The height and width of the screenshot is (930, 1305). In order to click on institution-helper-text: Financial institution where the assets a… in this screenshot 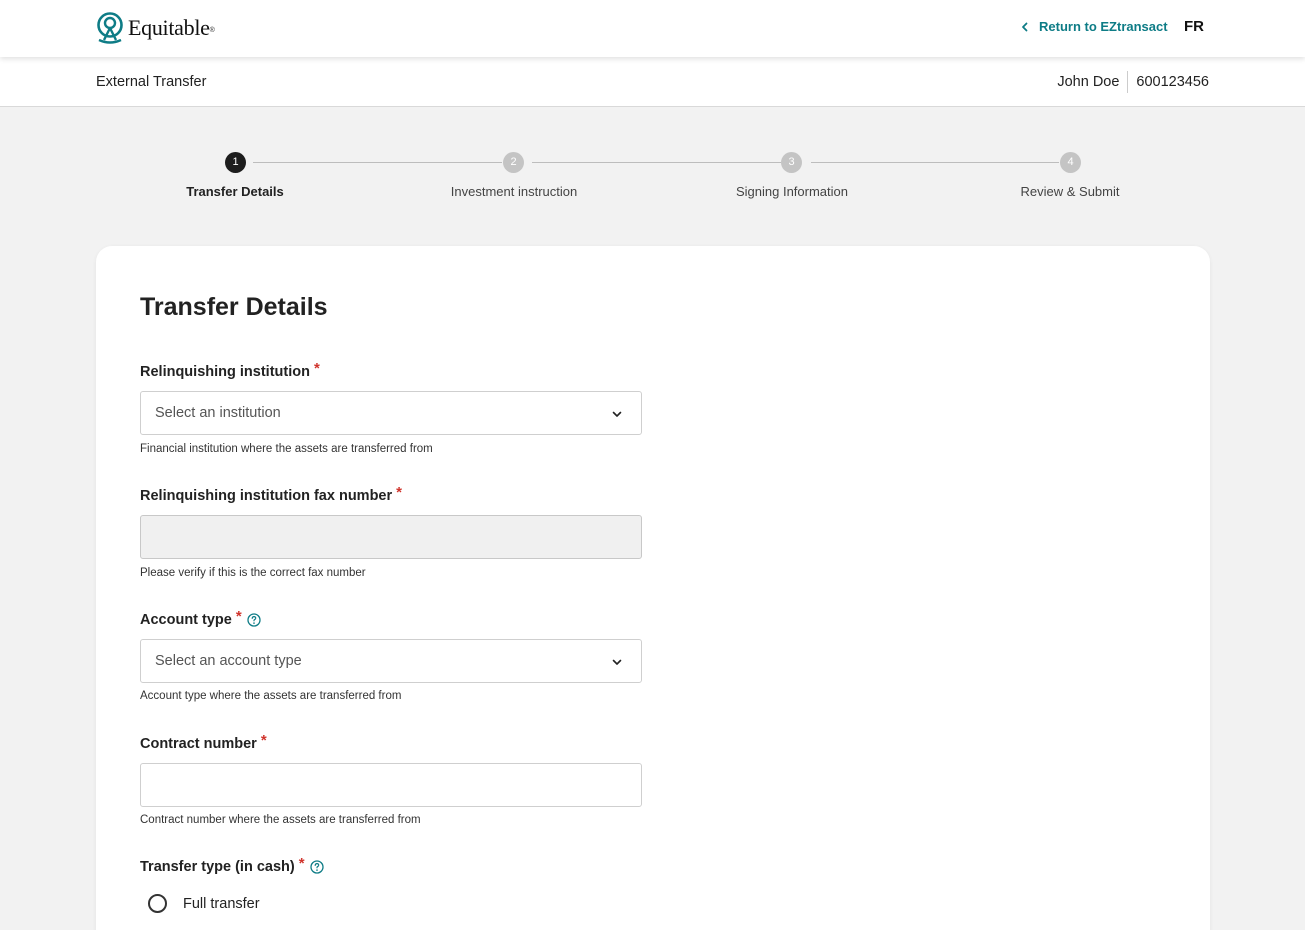, I will do `click(286, 449)`.